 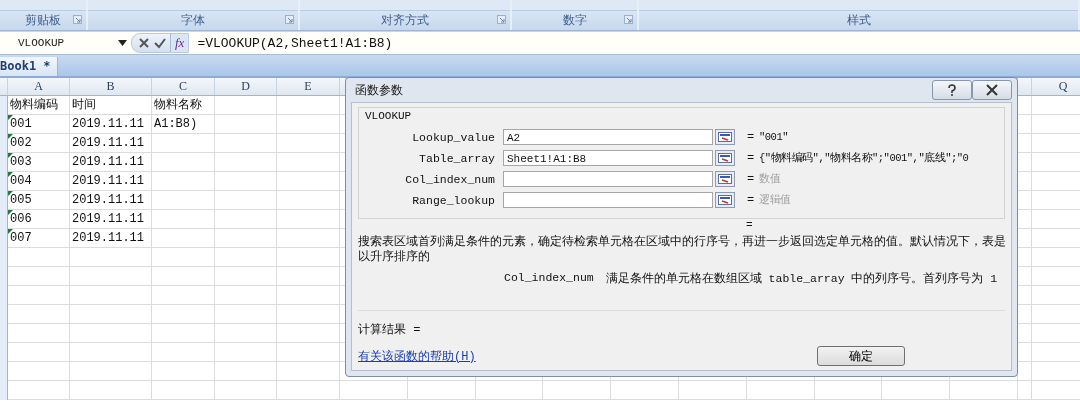 I want to click on insert-function-button: fx, so click(x=179, y=43).